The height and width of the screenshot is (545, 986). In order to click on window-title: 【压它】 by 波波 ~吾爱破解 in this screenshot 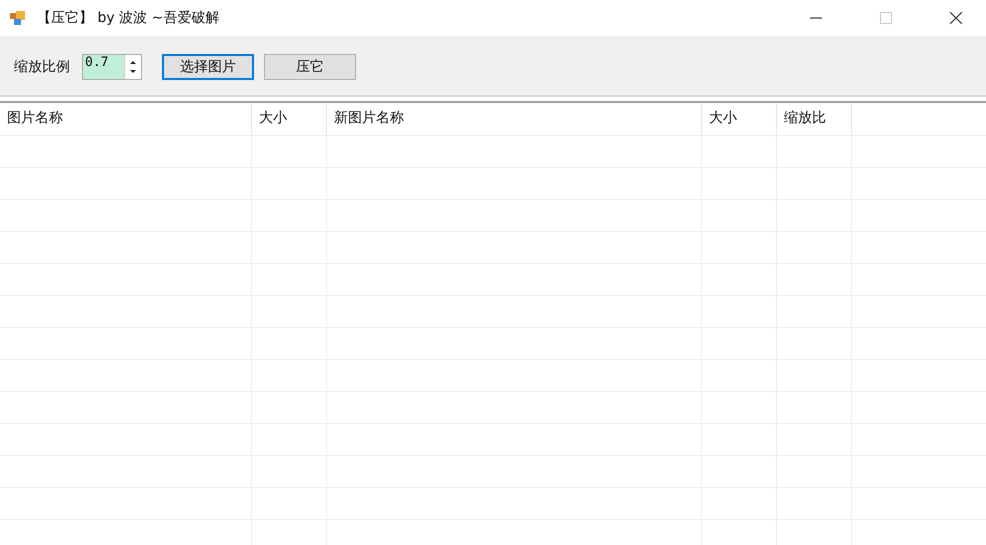, I will do `click(128, 18)`.